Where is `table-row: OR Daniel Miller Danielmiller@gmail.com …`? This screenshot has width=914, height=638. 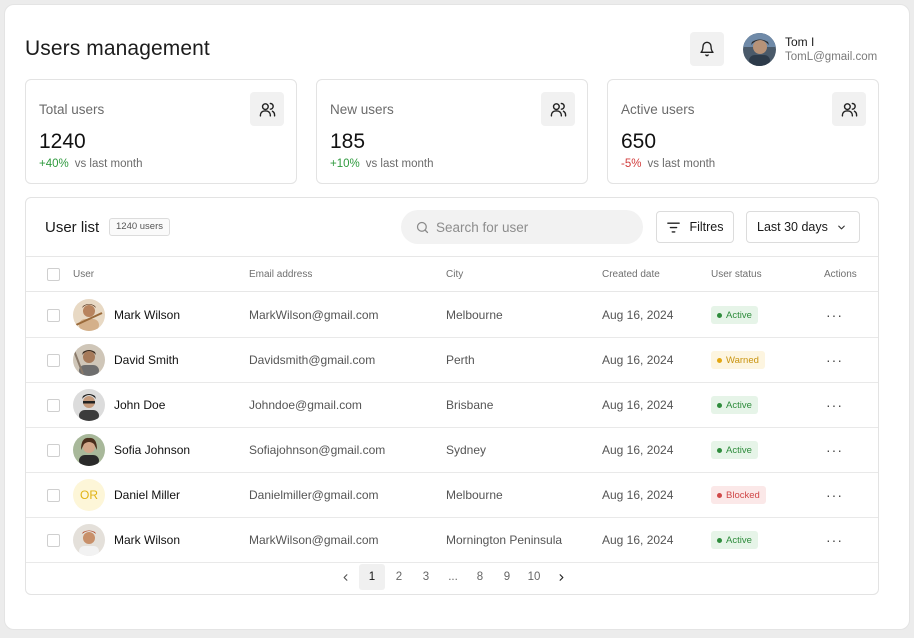
table-row: OR Daniel Miller Danielmiller@gmail.com … is located at coordinates (452, 495).